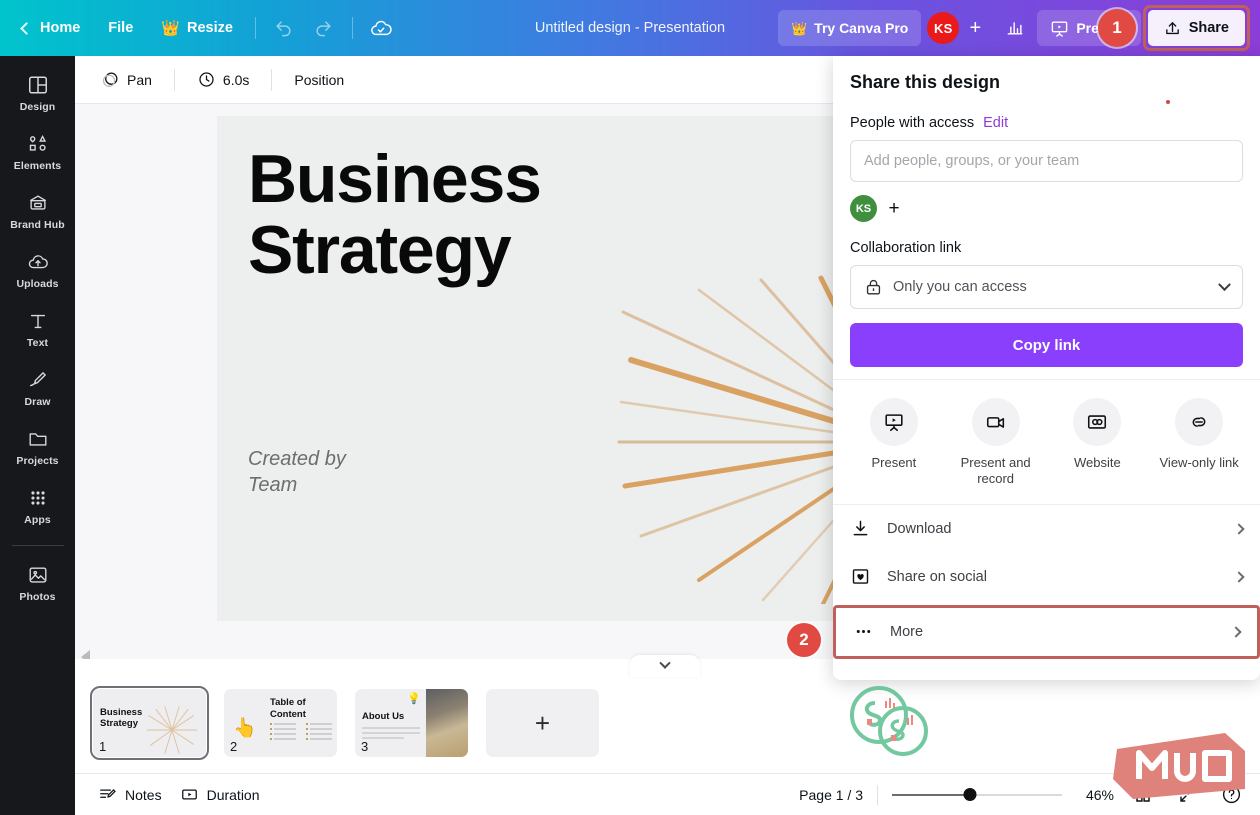  What do you see at coordinates (319, 80) in the screenshot?
I see `position-button: Position` at bounding box center [319, 80].